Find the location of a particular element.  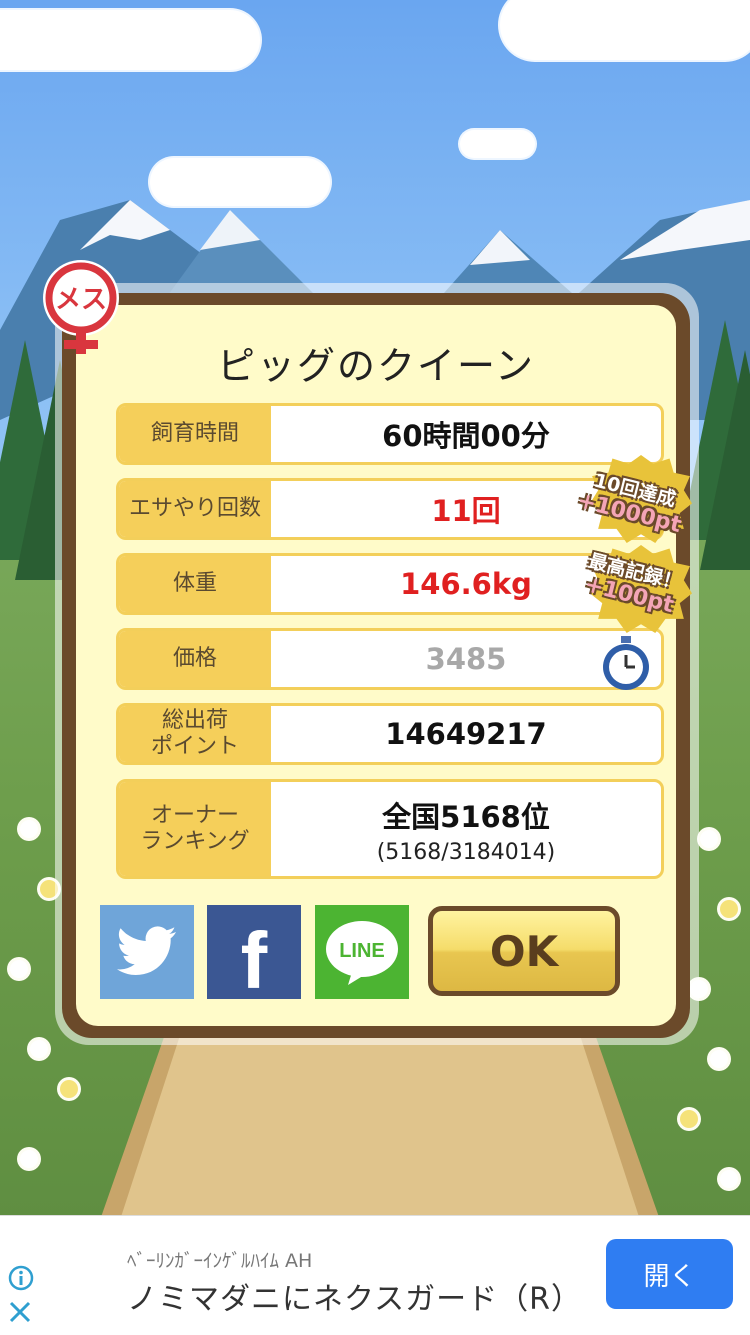

svg-text: LINE is located at coordinates (362, 951).